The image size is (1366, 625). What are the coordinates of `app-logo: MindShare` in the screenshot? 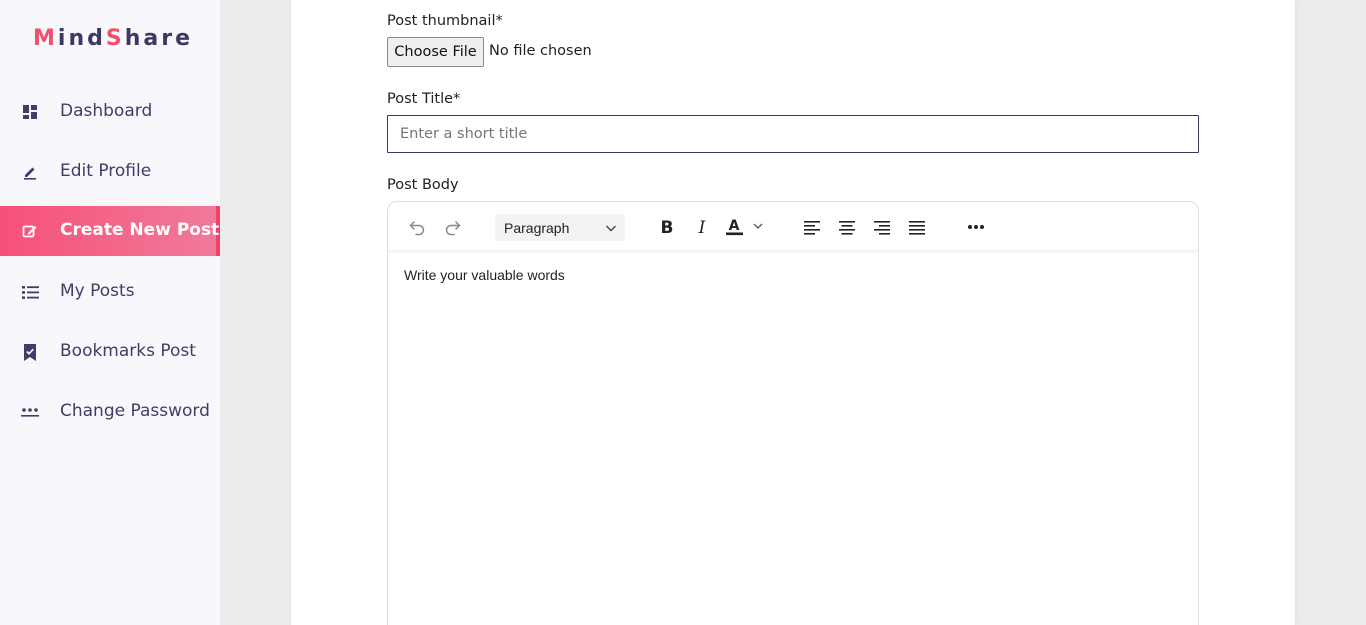 It's located at (113, 38).